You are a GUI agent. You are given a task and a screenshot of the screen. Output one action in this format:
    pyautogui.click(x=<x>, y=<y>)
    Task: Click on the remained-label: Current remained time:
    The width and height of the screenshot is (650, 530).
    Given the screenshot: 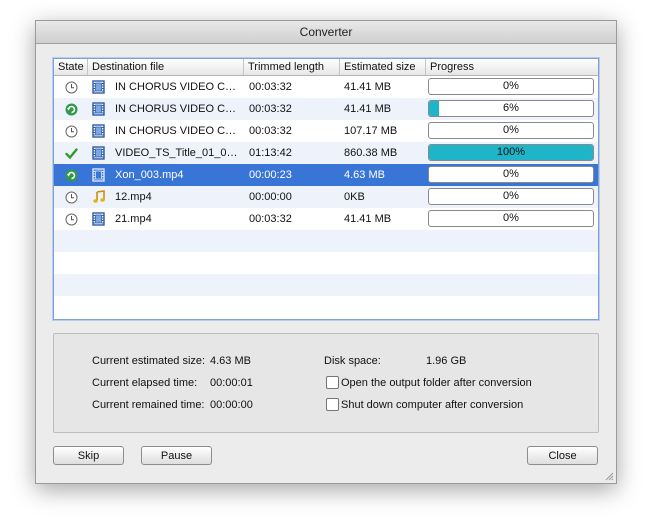 What is the action you would take?
    pyautogui.click(x=148, y=405)
    